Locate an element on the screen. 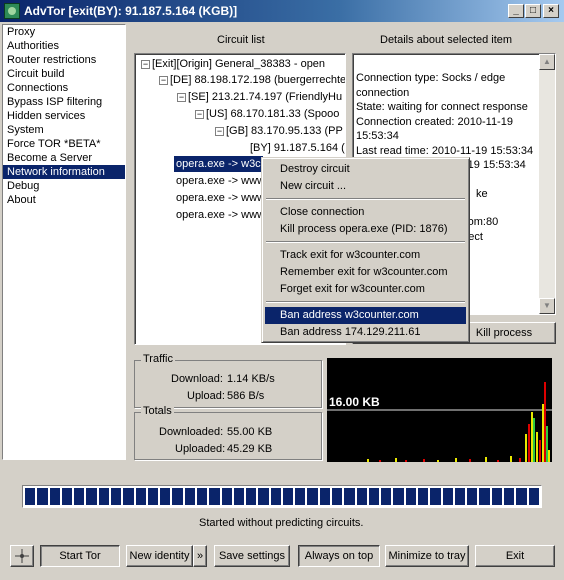 This screenshot has height=580, width=564. minimize-window-button: _ is located at coordinates (516, 11).